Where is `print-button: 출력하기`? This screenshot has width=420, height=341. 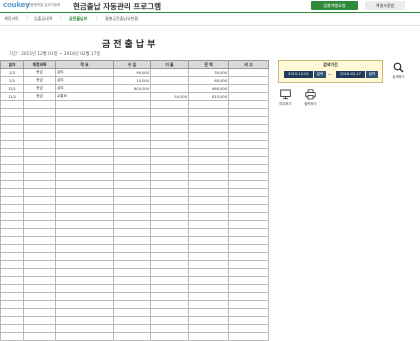 print-button: 출력하기 is located at coordinates (310, 96).